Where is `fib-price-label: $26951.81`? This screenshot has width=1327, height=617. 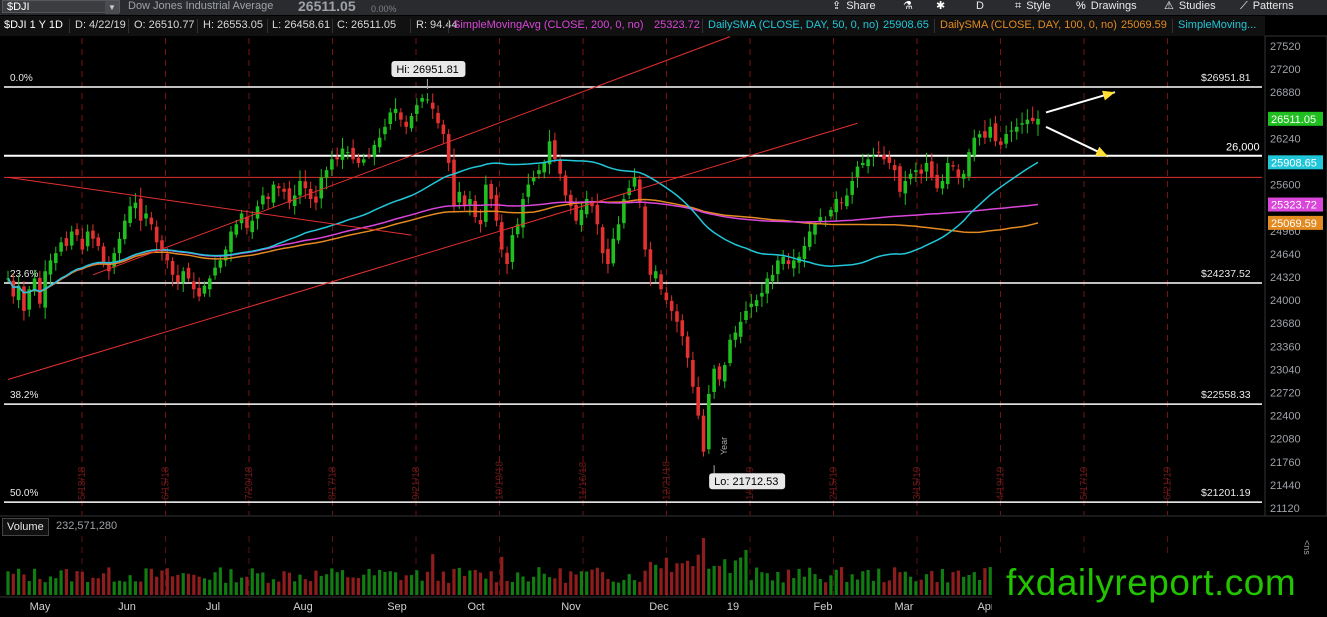 fib-price-label: $26951.81 is located at coordinates (1226, 78).